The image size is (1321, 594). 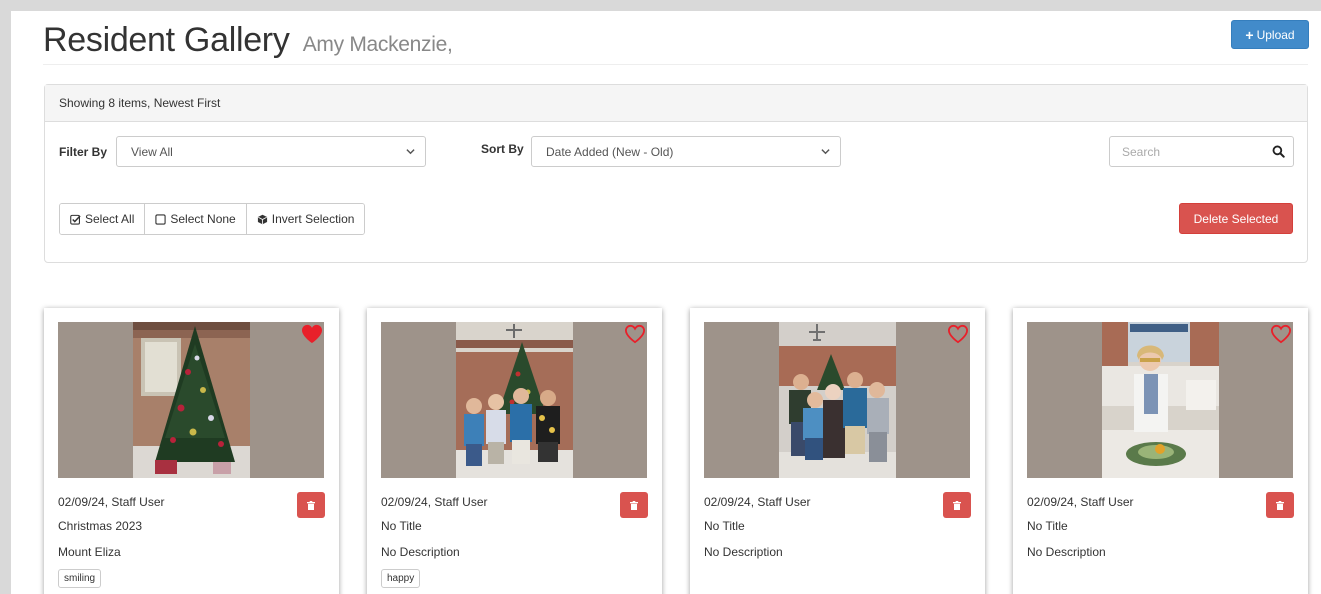 What do you see at coordinates (502, 149) in the screenshot?
I see `sort-by-label: Sort By` at bounding box center [502, 149].